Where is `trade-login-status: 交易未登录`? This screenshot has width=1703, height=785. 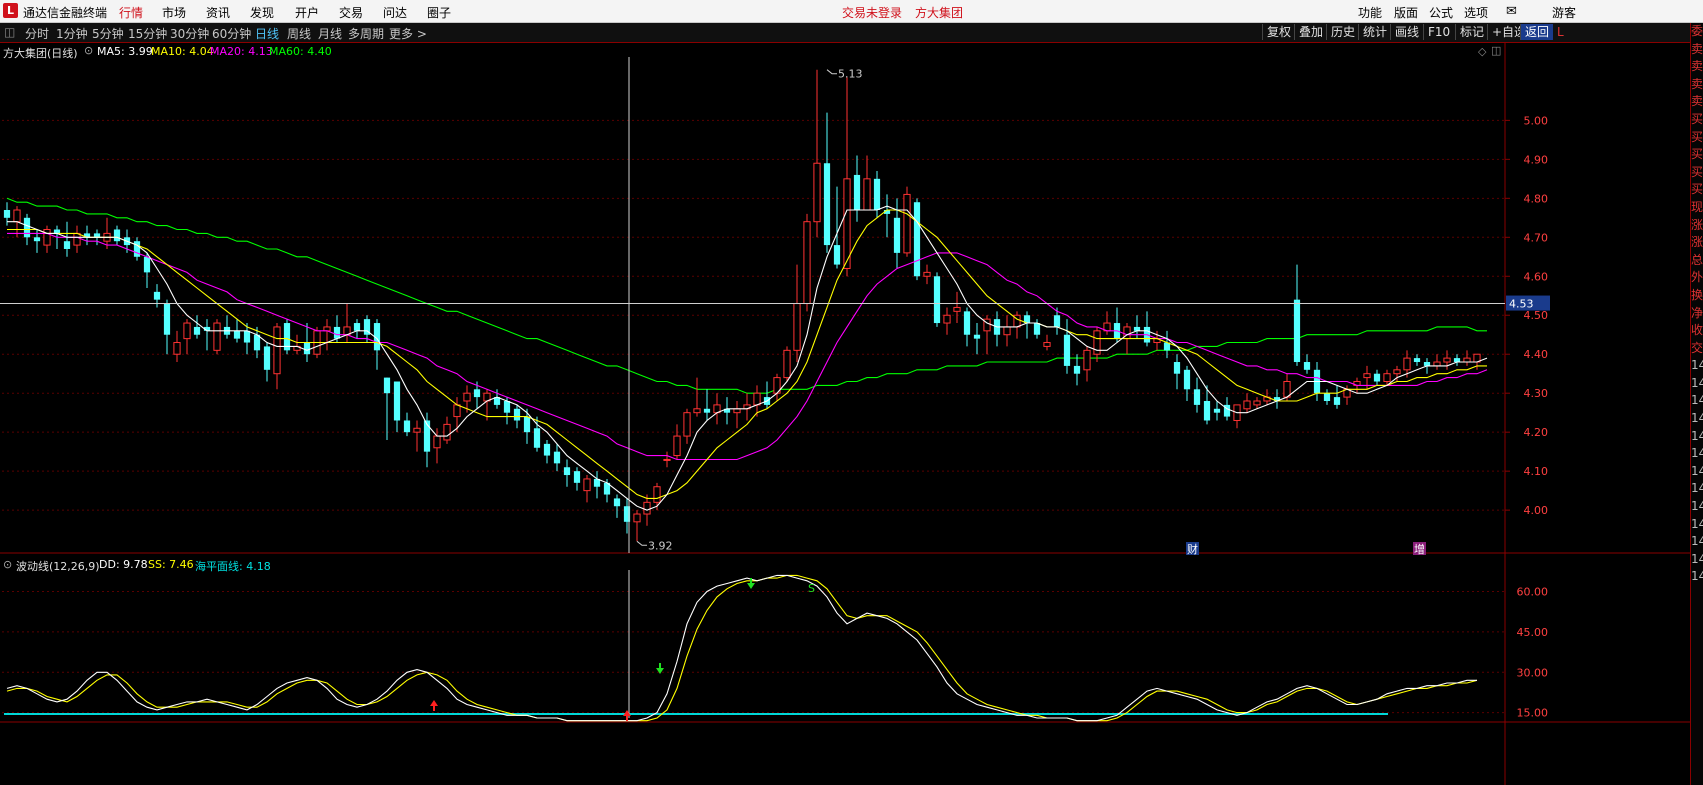 trade-login-status: 交易未登录 is located at coordinates (872, 12).